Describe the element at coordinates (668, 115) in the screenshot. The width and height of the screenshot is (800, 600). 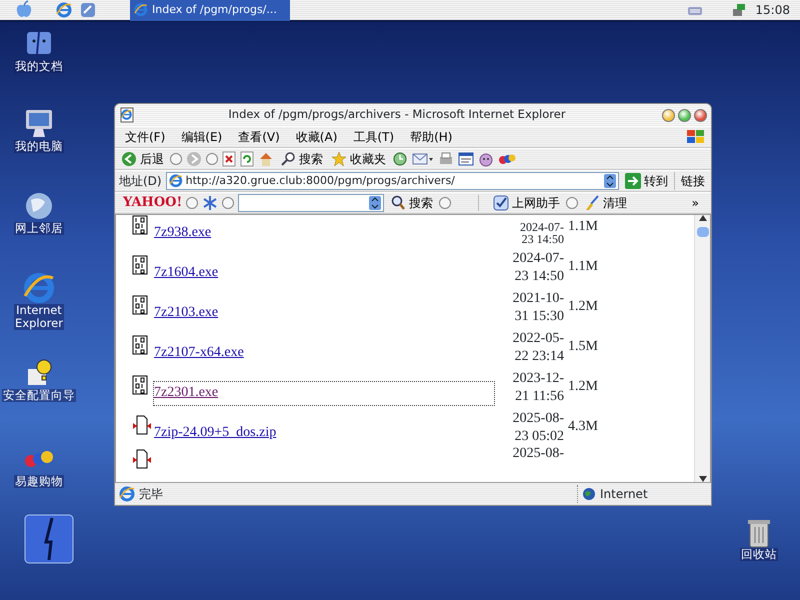
I see `minimize-button` at that location.